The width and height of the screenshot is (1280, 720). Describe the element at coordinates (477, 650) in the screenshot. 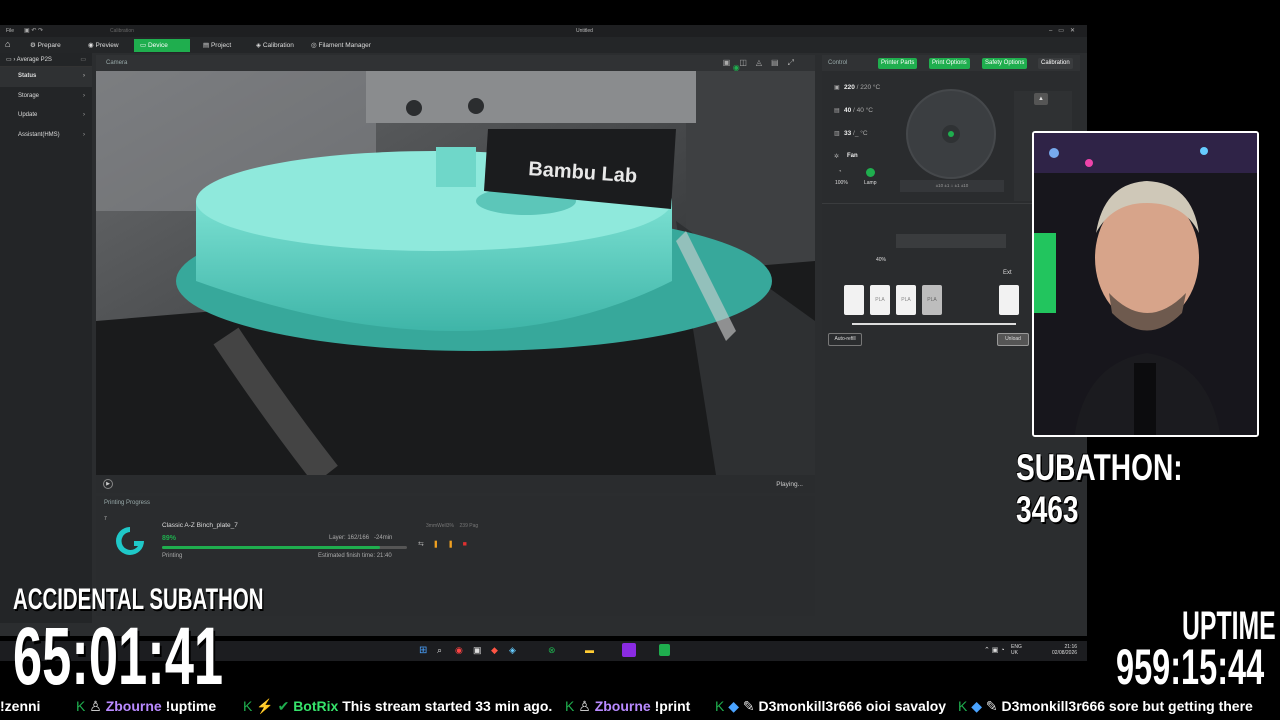

I see `app-icon: ▣` at that location.